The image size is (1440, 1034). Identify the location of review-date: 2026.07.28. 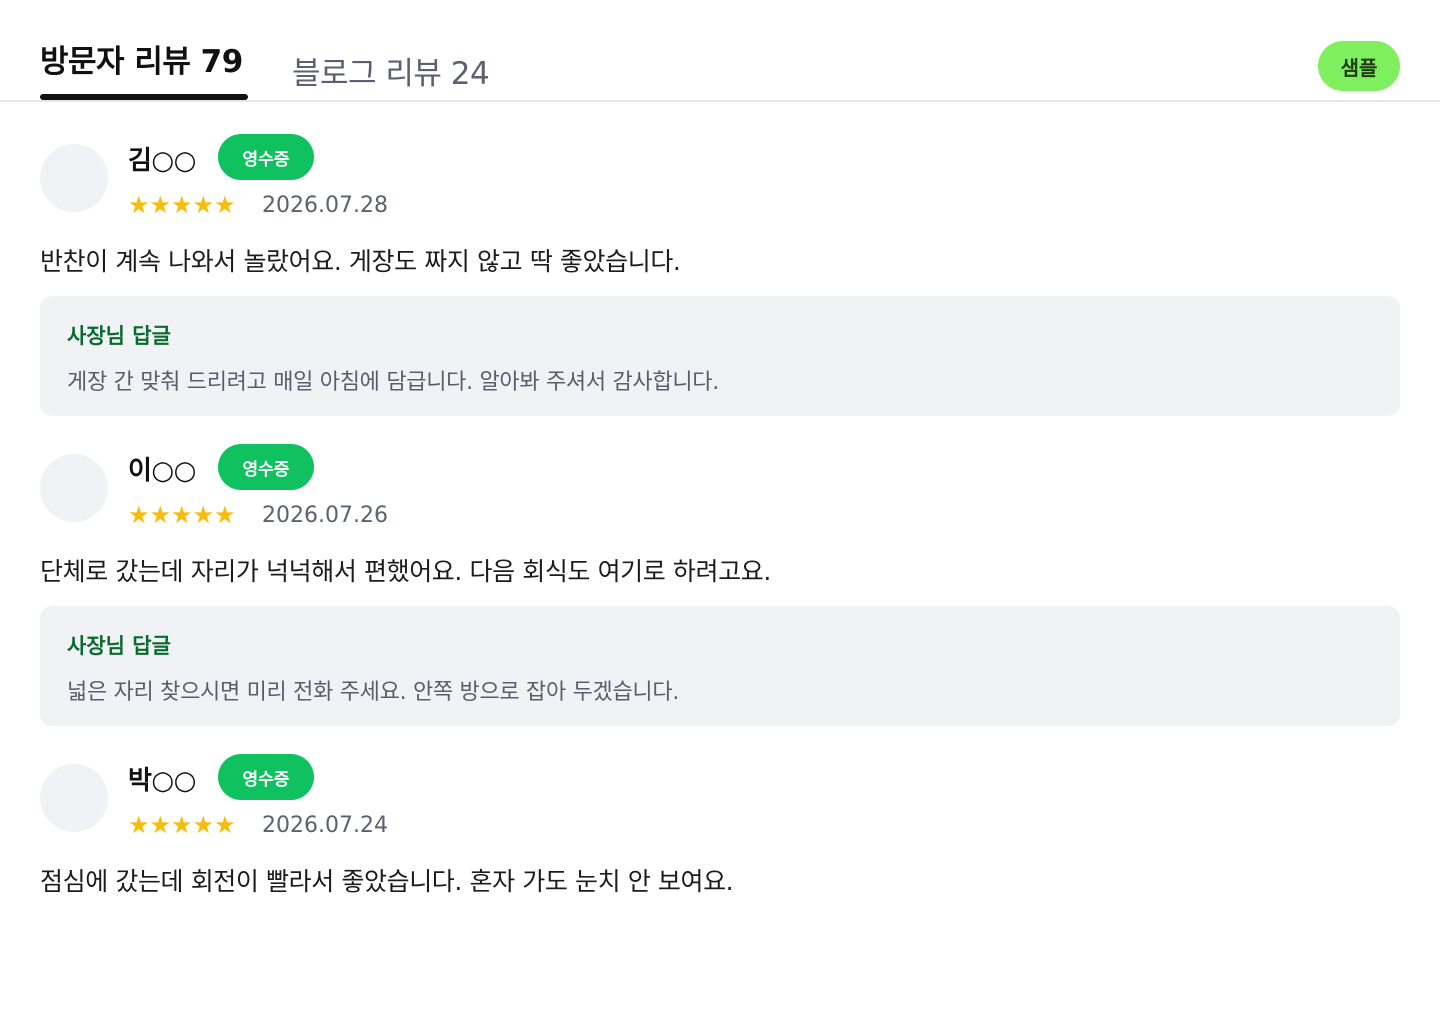
(325, 205).